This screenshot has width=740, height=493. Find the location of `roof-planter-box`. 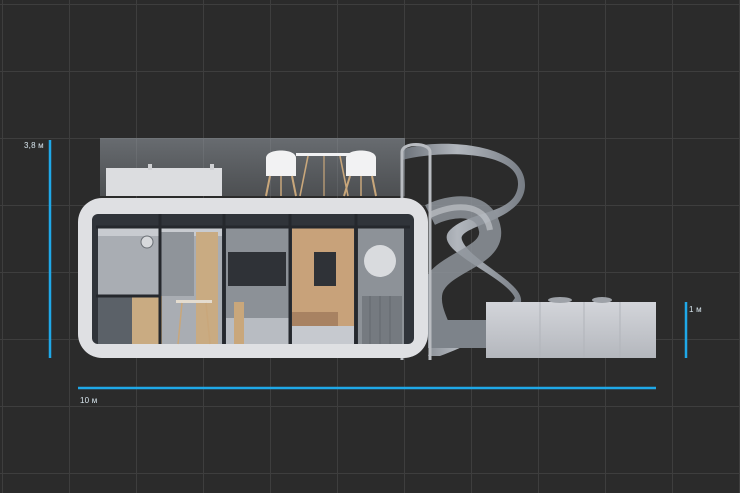

roof-planter-box is located at coordinates (164, 182).